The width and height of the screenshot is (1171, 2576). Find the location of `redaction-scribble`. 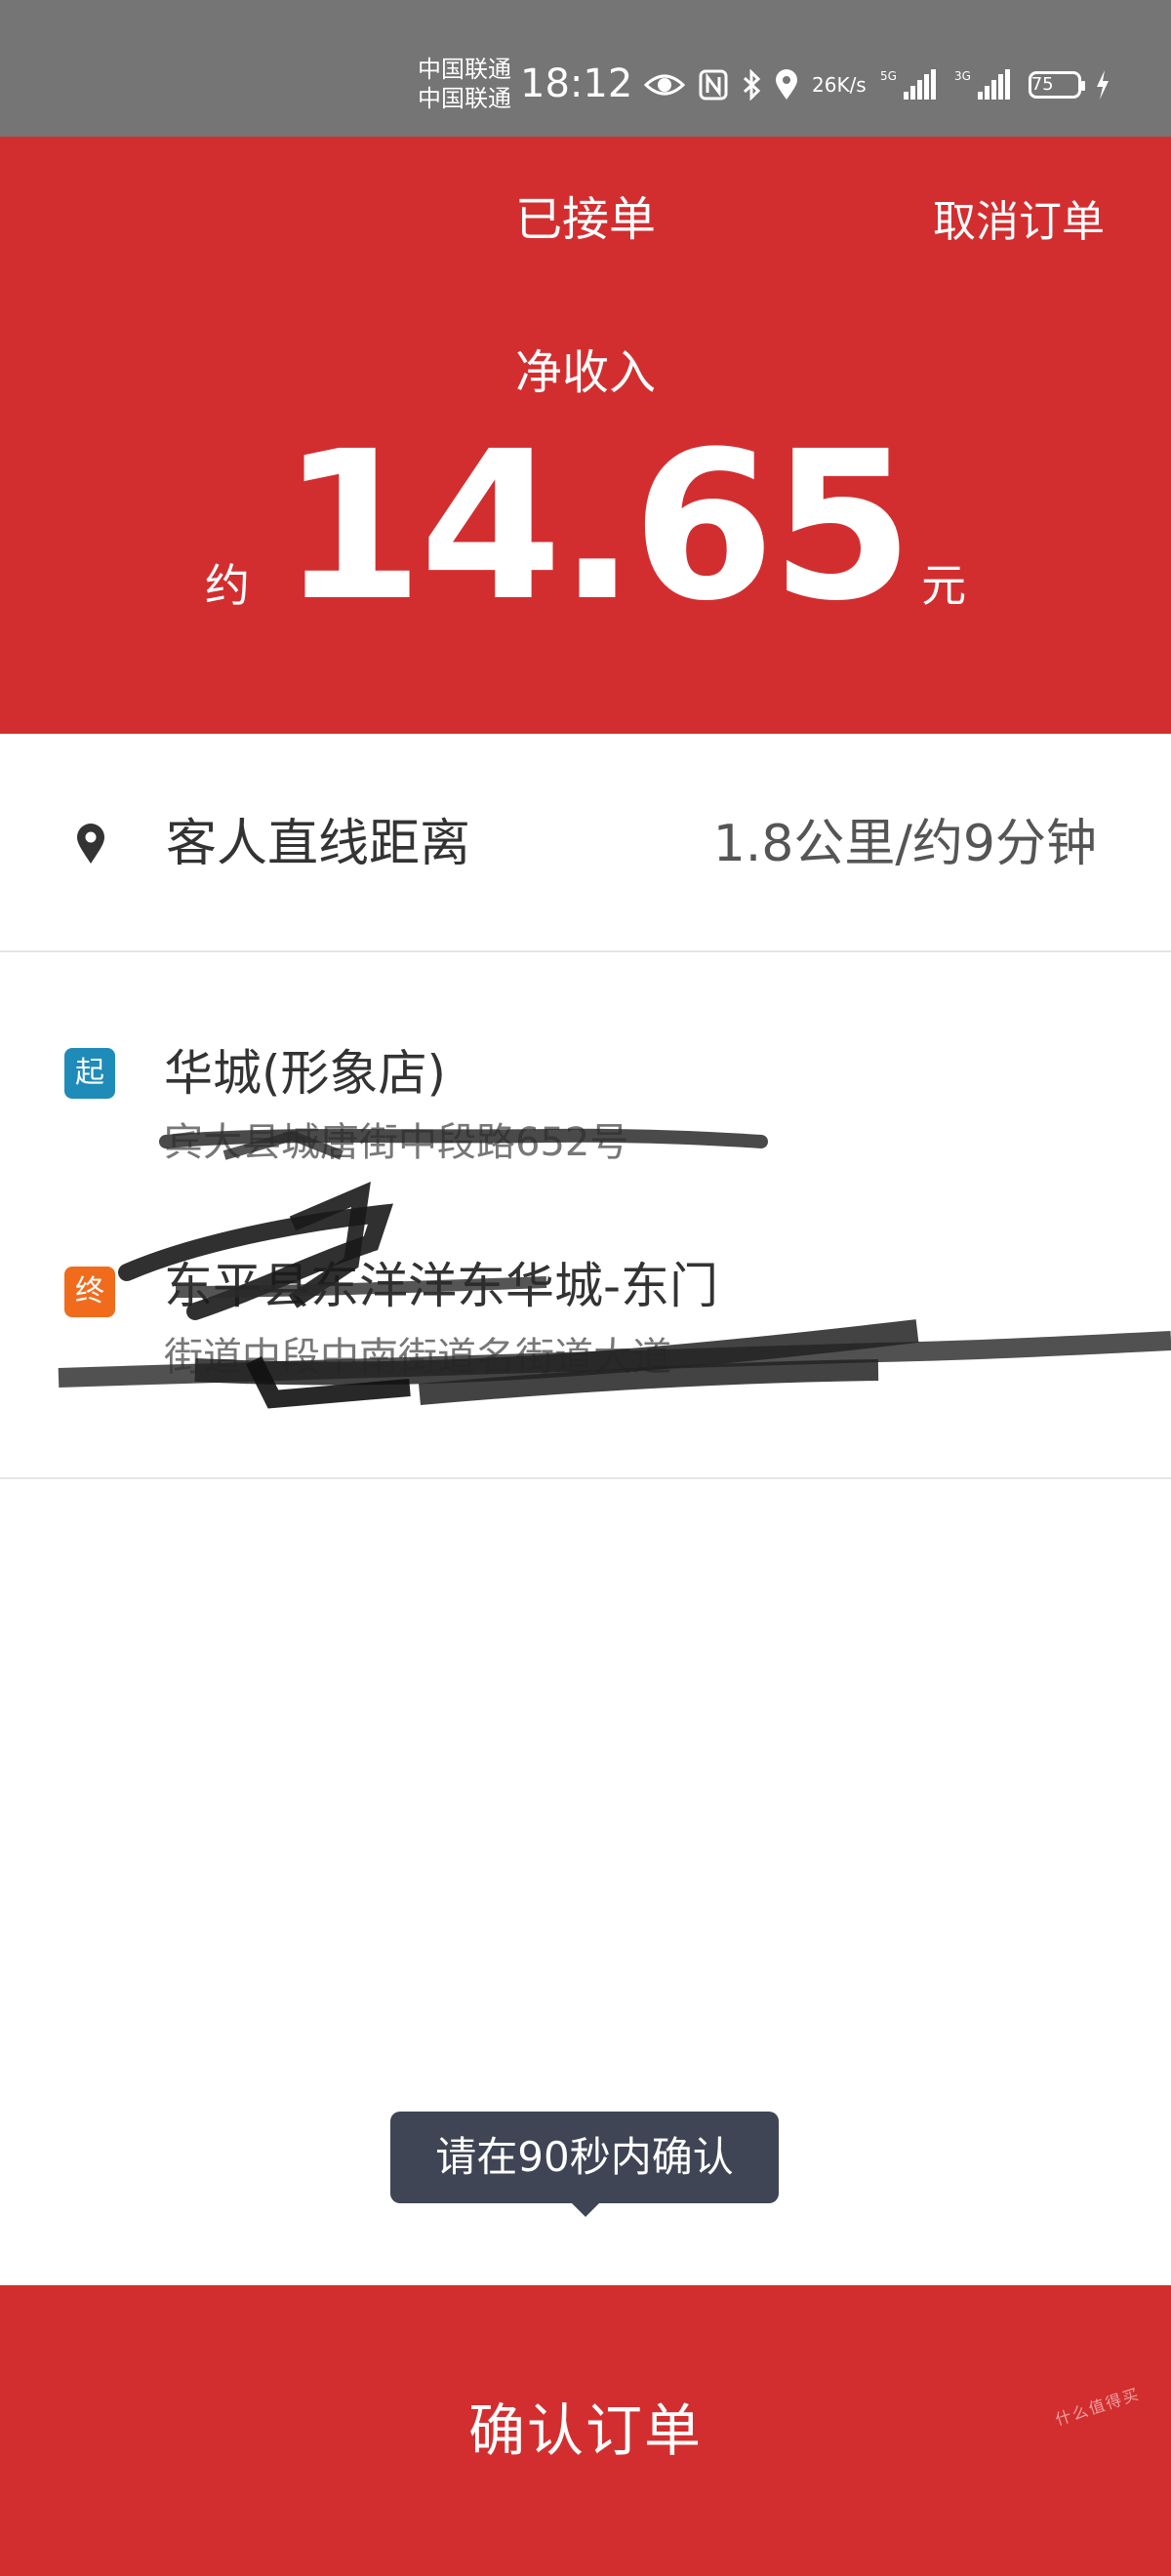

redaction-scribble is located at coordinates (614, 1268).